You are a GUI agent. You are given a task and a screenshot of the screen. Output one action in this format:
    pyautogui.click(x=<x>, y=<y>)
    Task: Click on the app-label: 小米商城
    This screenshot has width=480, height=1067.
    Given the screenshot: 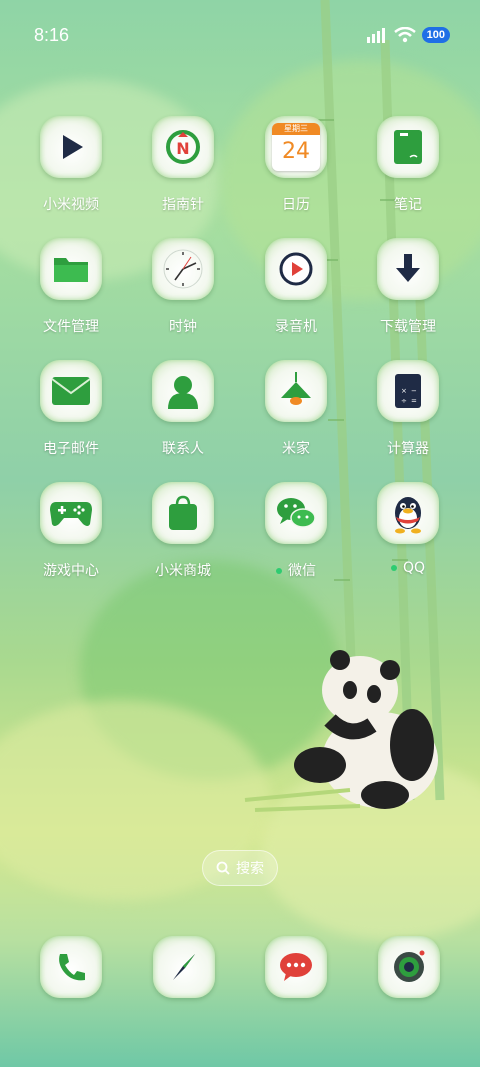 What is the action you would take?
    pyautogui.click(x=183, y=570)
    